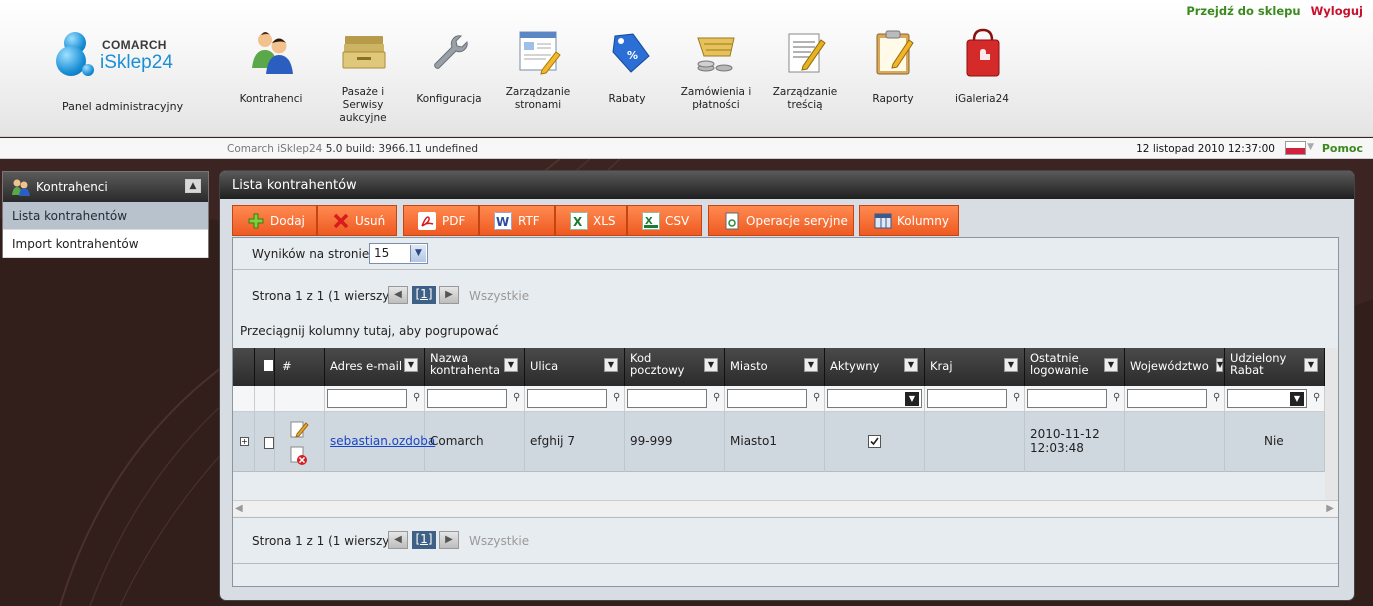 The image size is (1373, 606). Describe the element at coordinates (1067, 398) in the screenshot. I see `filter-last-login-input` at that location.